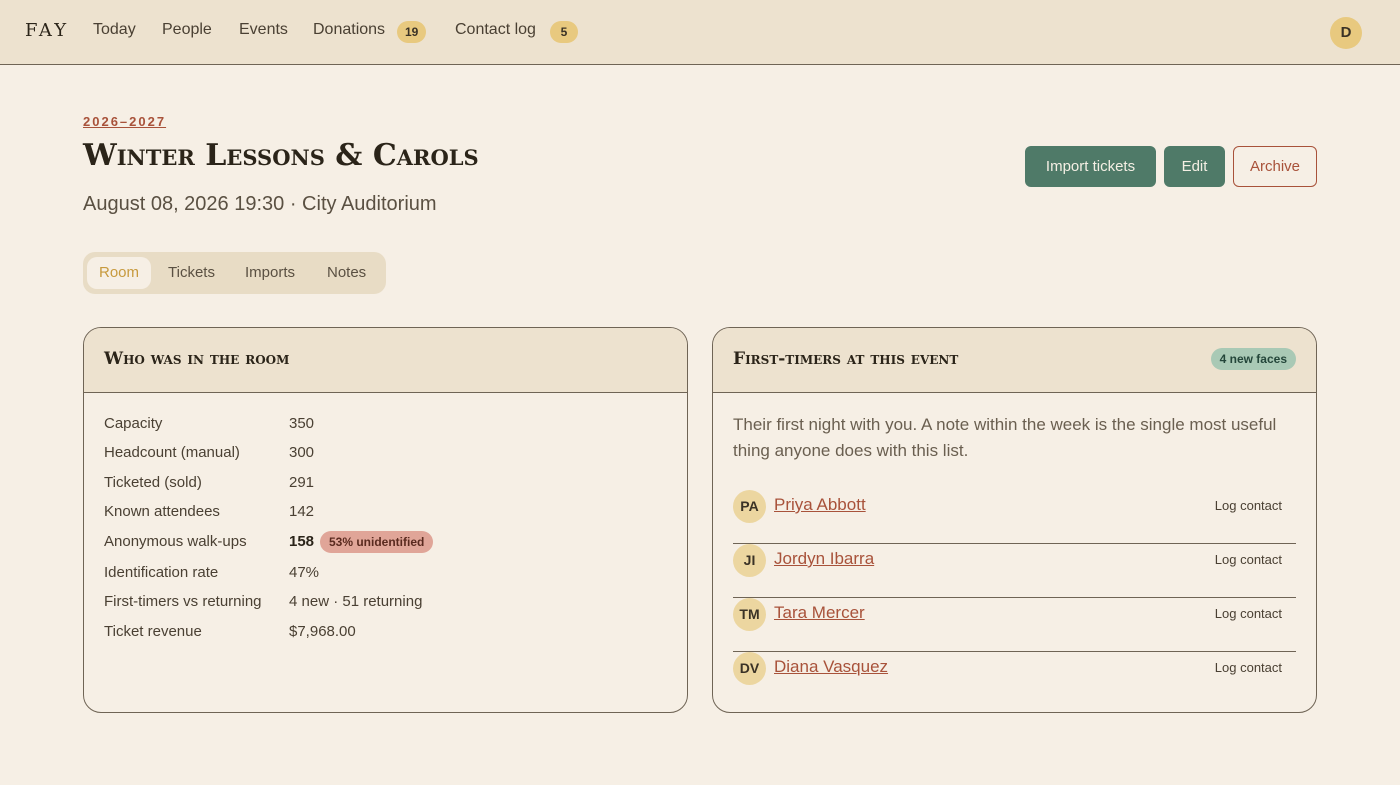 Image resolution: width=1400 pixels, height=785 pixels. Describe the element at coordinates (1253, 359) in the screenshot. I see `new-faces-badge: 4 new faces` at that location.